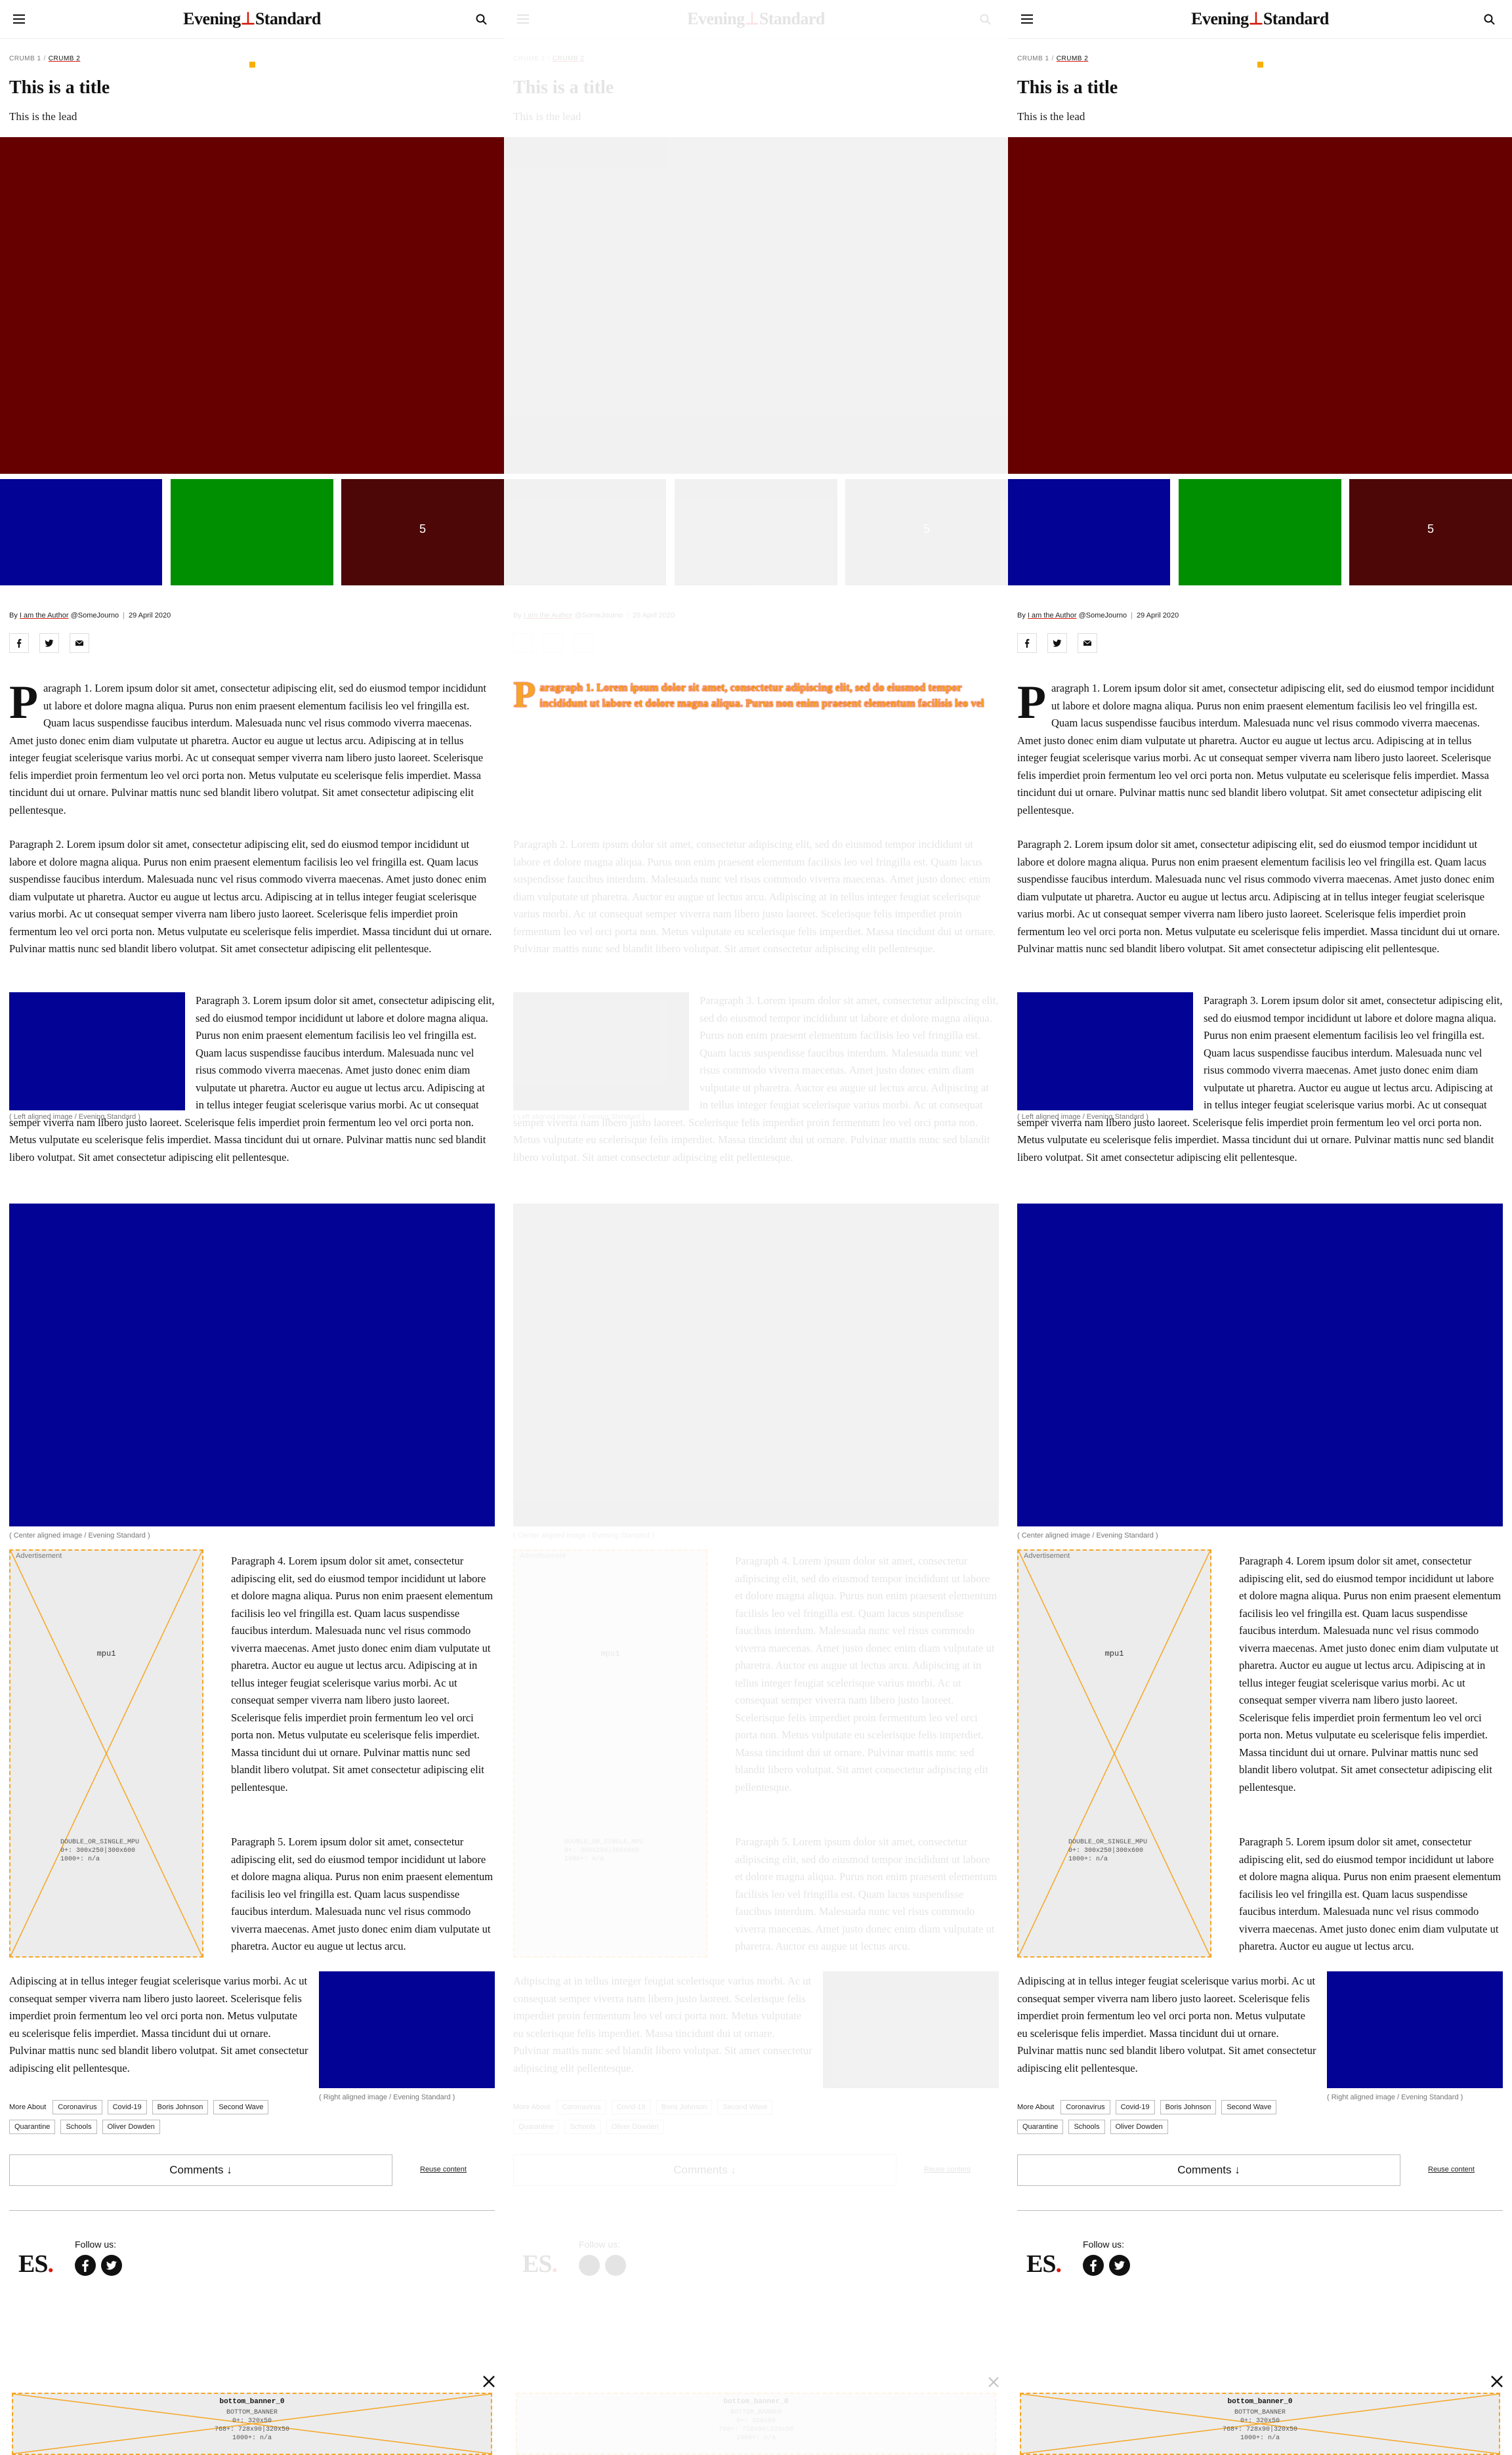 This screenshot has height=2455, width=1512. Describe the element at coordinates (532, 2107) in the screenshot. I see `more-about-label: More About` at that location.